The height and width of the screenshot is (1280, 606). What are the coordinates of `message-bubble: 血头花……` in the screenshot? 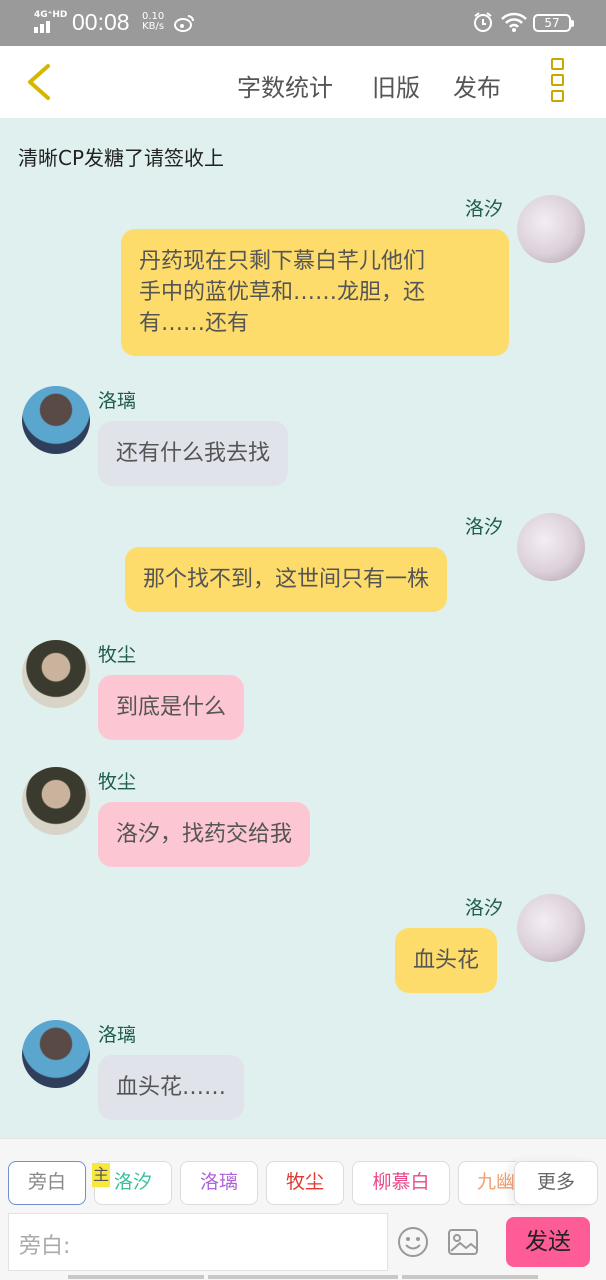 It's located at (171, 1087).